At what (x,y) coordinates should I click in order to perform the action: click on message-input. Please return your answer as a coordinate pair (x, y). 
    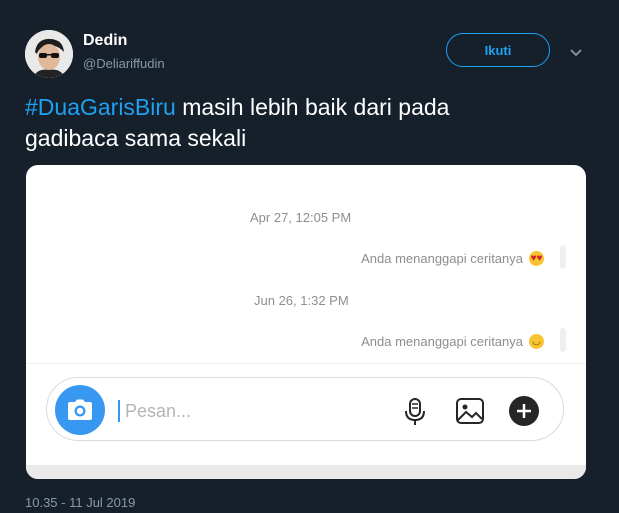
    Looking at the image, I should click on (245, 411).